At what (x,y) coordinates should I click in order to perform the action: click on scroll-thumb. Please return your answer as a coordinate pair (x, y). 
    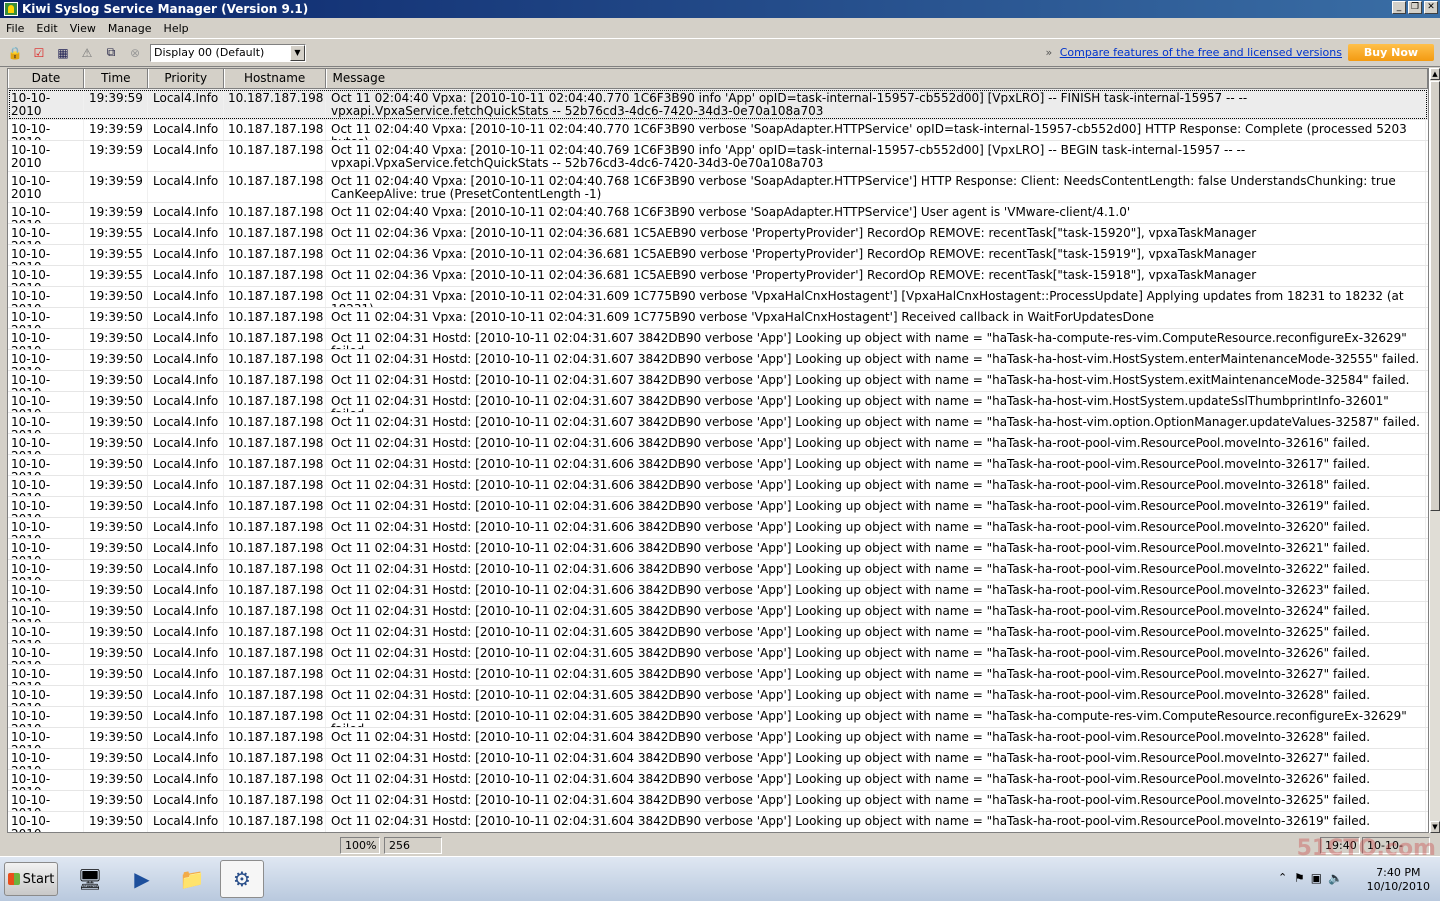
    Looking at the image, I should click on (1435, 296).